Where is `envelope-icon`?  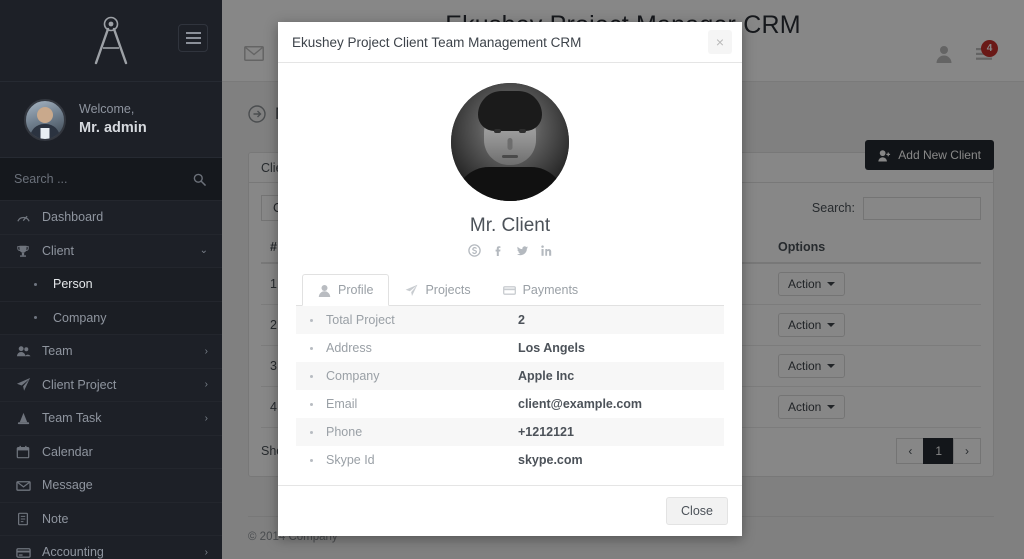 envelope-icon is located at coordinates (23, 485).